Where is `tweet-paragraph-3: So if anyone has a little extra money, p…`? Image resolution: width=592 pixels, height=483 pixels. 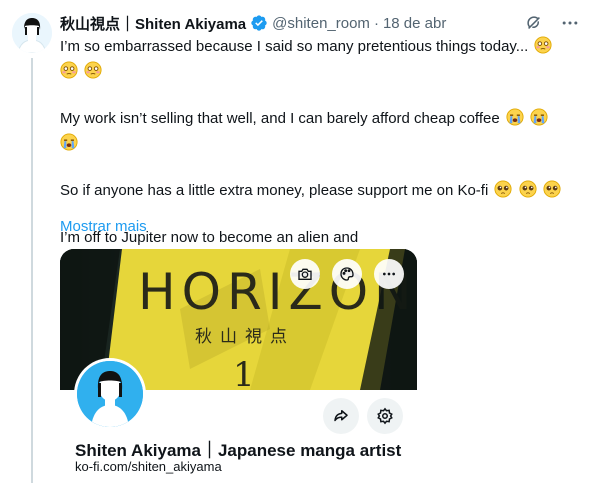 tweet-paragraph-3: So if anyone has a little extra money, p… is located at coordinates (315, 192).